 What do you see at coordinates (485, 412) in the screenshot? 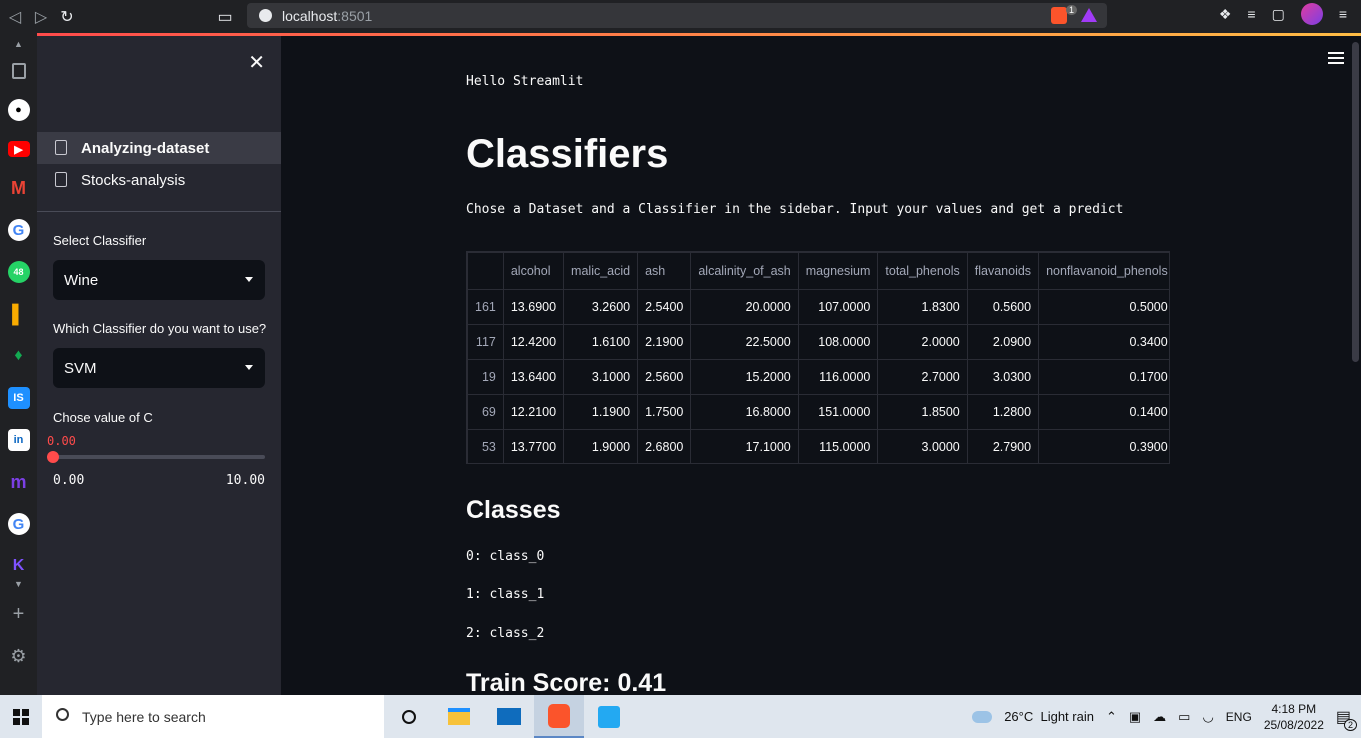
I see `row-index: 69` at bounding box center [485, 412].